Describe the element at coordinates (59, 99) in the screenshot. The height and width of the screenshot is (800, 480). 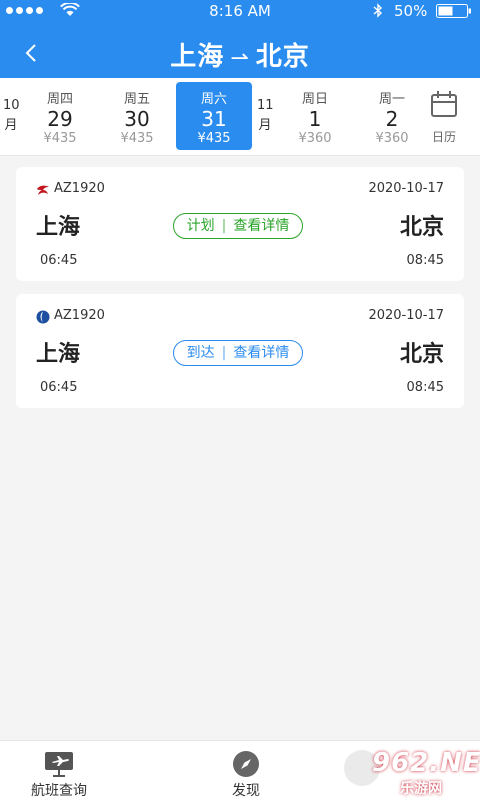
I see `date-weekday: 周四` at that location.